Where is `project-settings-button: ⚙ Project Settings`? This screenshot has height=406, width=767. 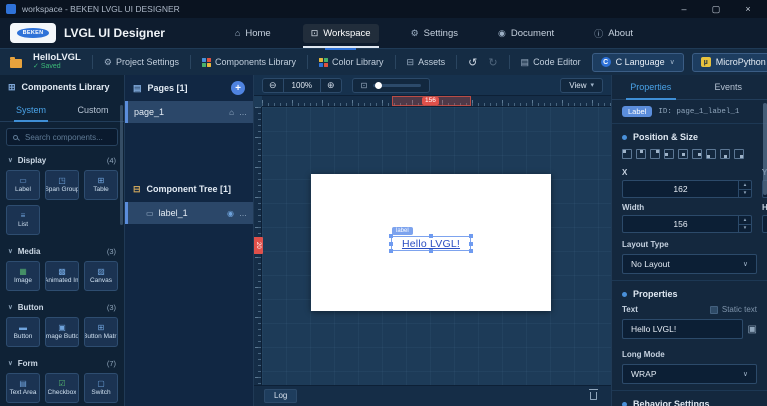
project-settings-button: ⚙ Project Settings is located at coordinates (141, 62).